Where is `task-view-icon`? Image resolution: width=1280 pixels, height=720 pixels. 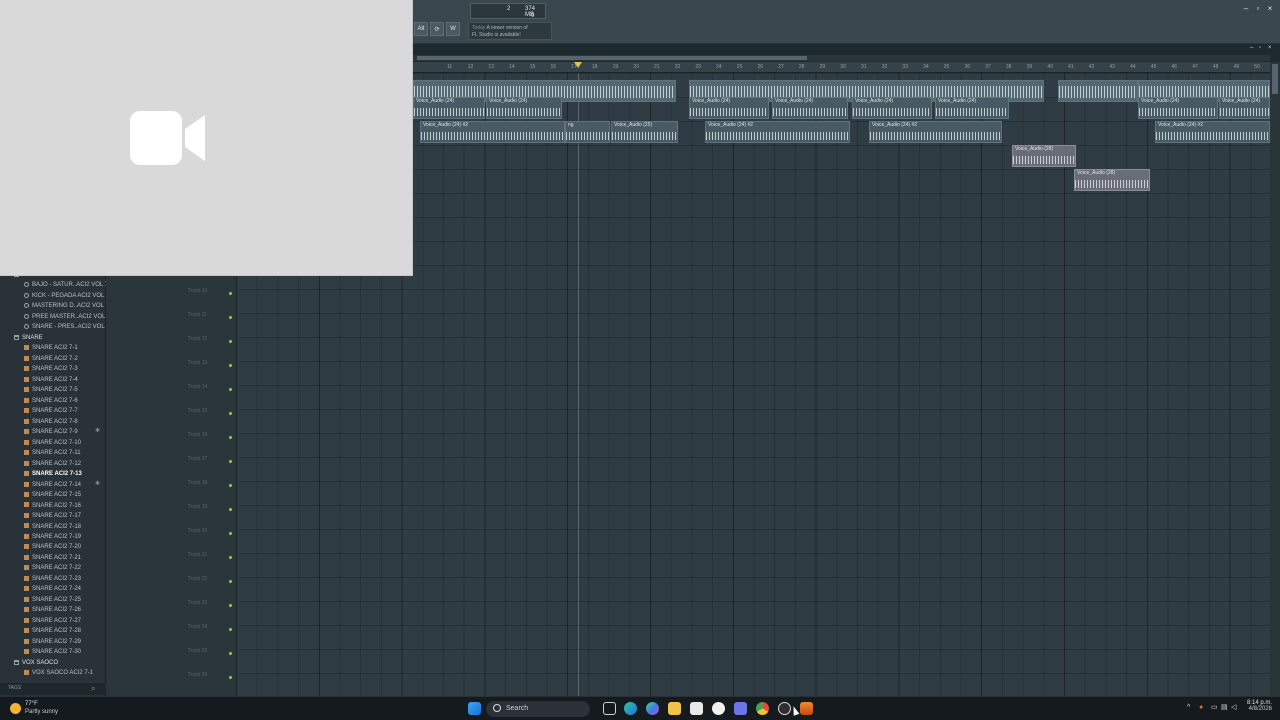
task-view-icon is located at coordinates (609, 708).